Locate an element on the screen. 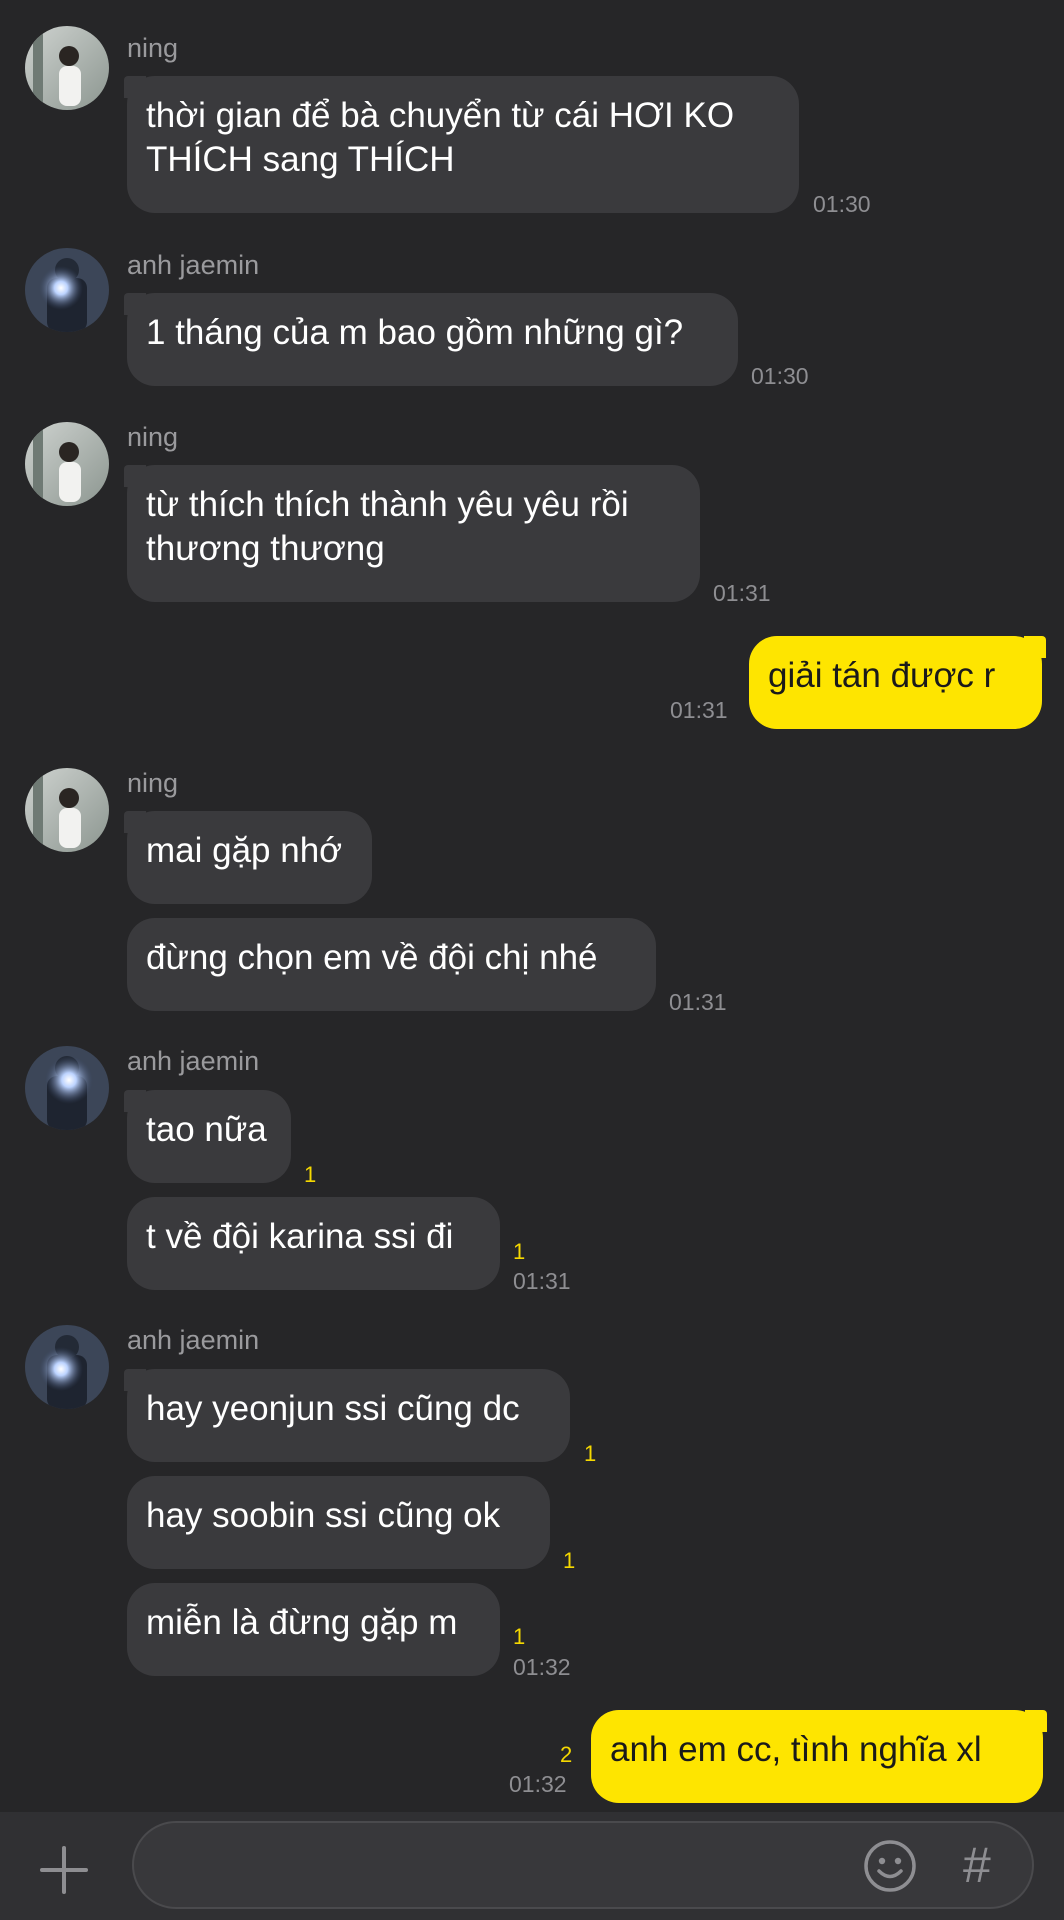 This screenshot has width=1064, height=1920. message-bubble: hay yeonjun ssi cũng dc is located at coordinates (347, 1415).